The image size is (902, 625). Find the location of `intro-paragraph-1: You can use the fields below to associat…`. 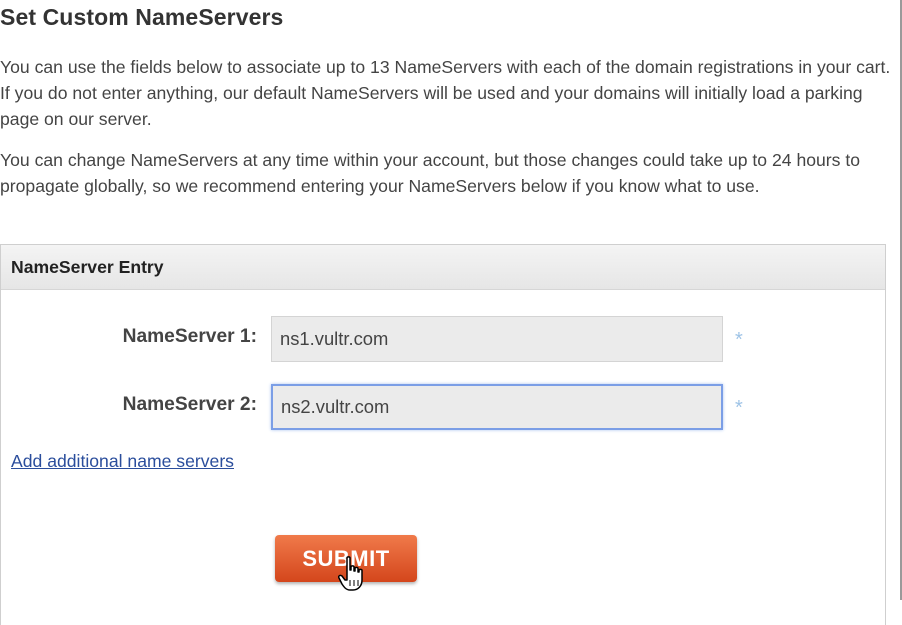

intro-paragraph-1: You can use the fields below to associat… is located at coordinates (445, 93).